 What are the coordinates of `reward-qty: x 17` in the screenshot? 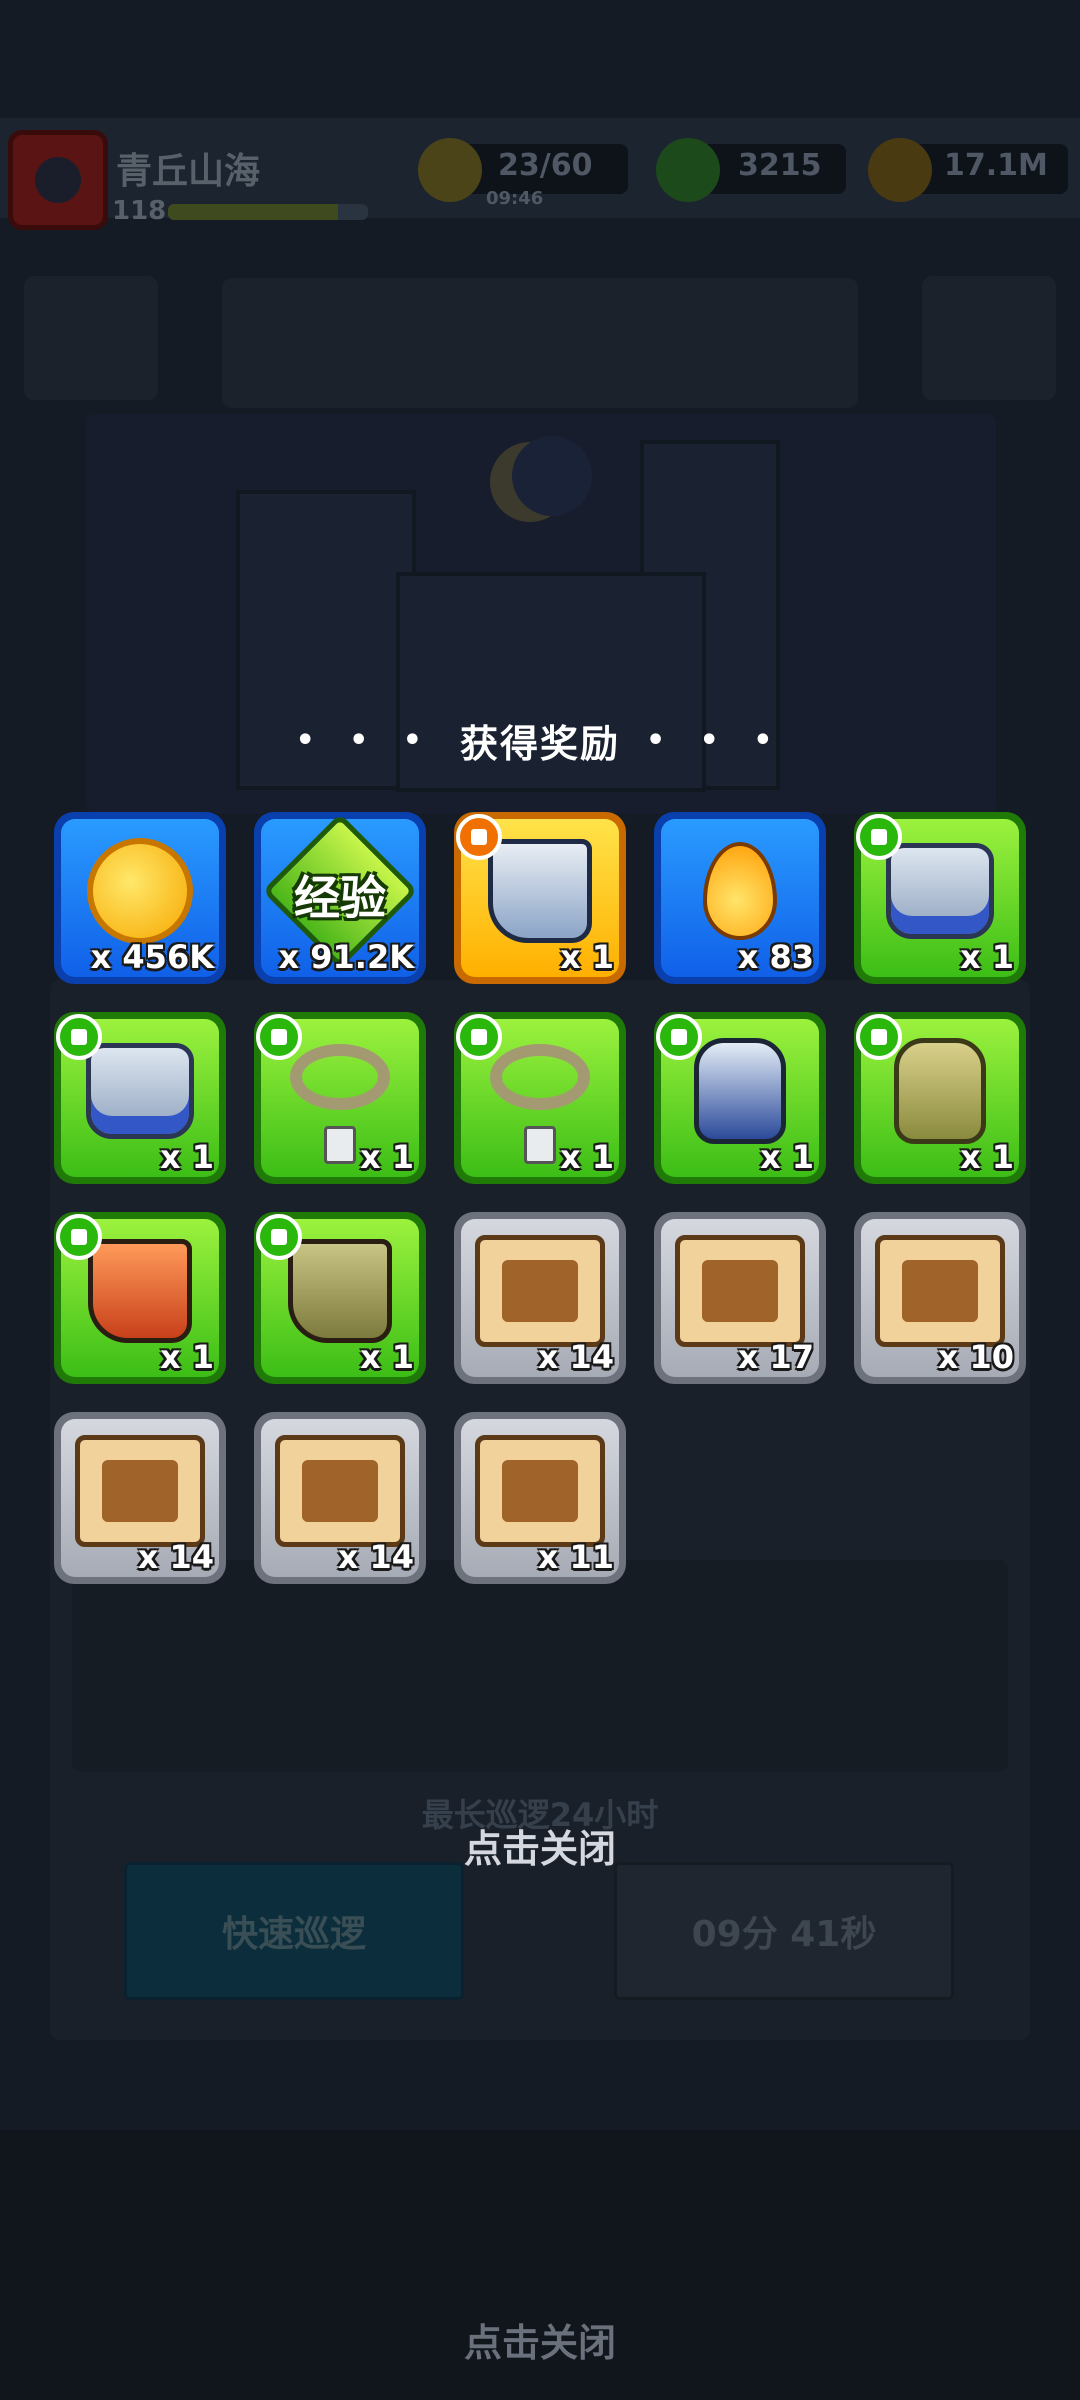 It's located at (775, 1357).